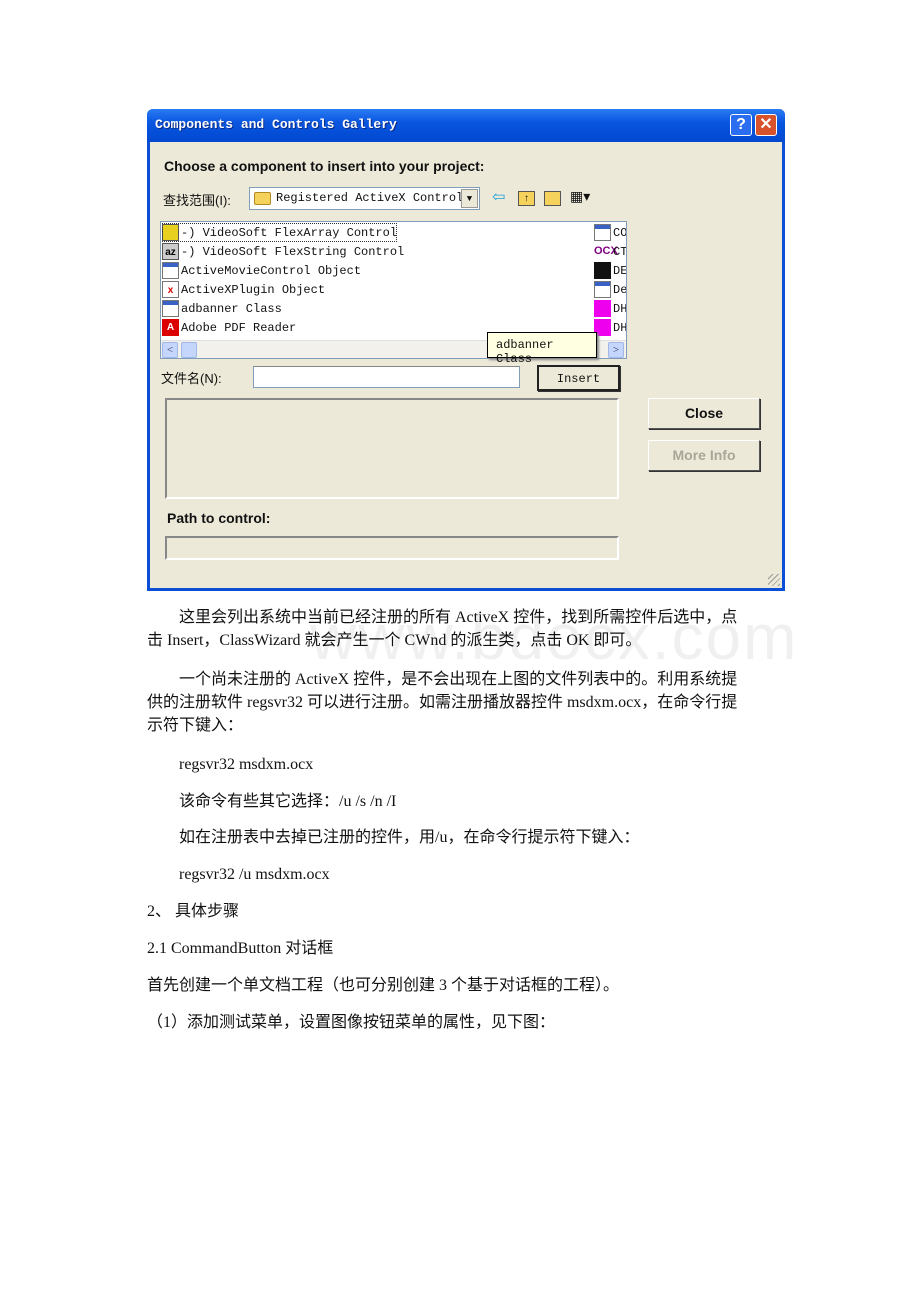 The image size is (920, 1302). I want to click on black-component-icon, so click(602, 270).